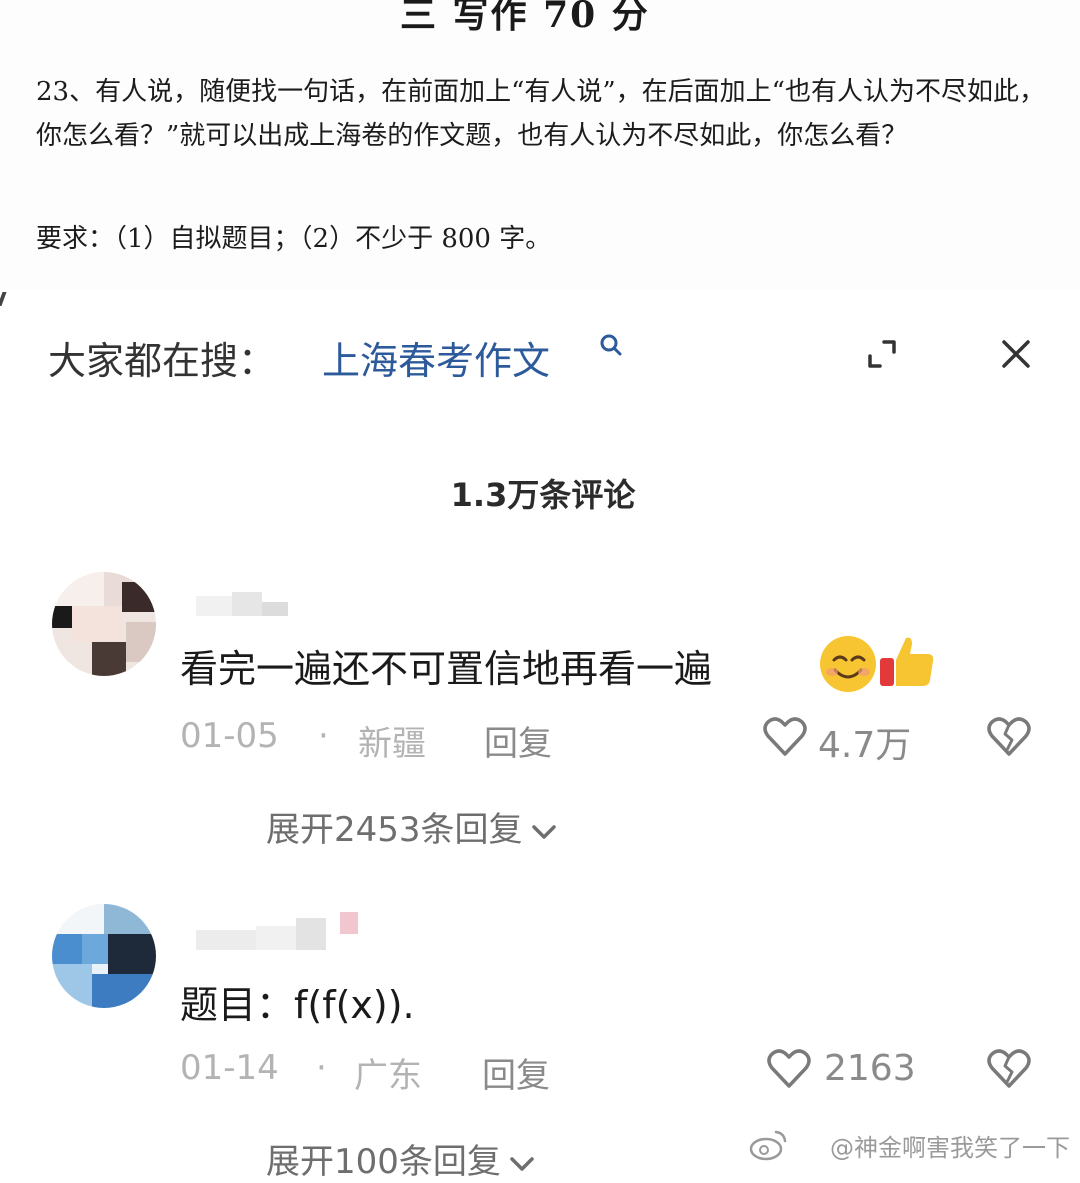 This screenshot has width=1080, height=1183. I want to click on watermark-text: @神金啊害我笑了一下, so click(950, 1148).